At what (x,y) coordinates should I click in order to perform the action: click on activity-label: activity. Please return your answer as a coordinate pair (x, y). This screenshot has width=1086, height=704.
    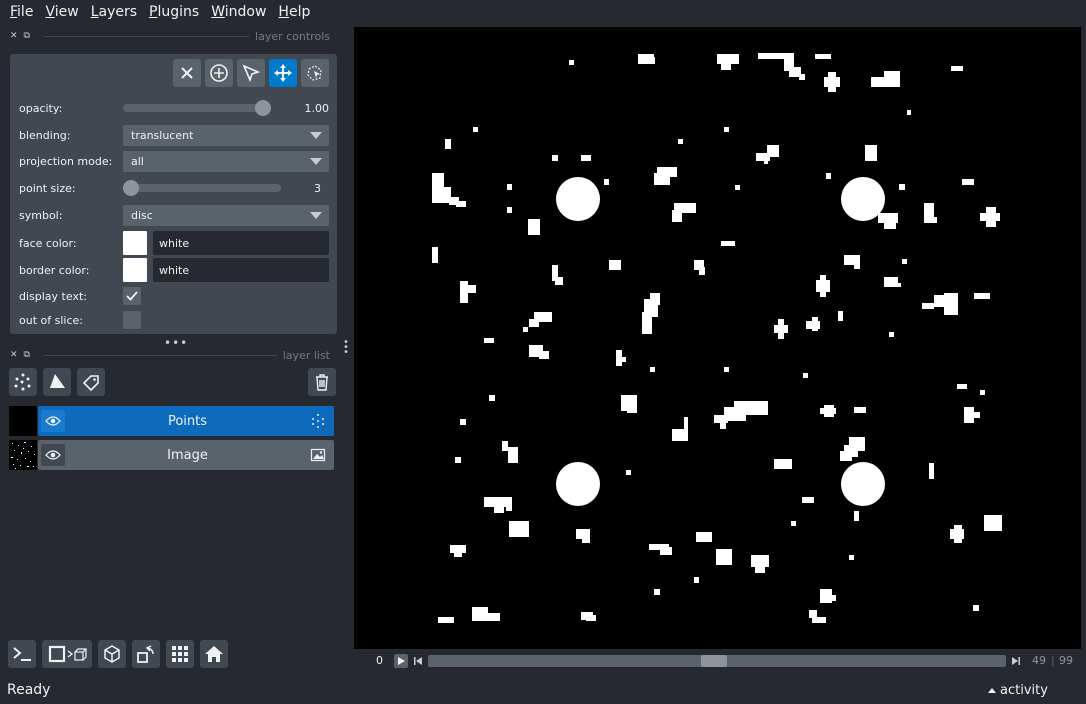
    Looking at the image, I should click on (1024, 690).